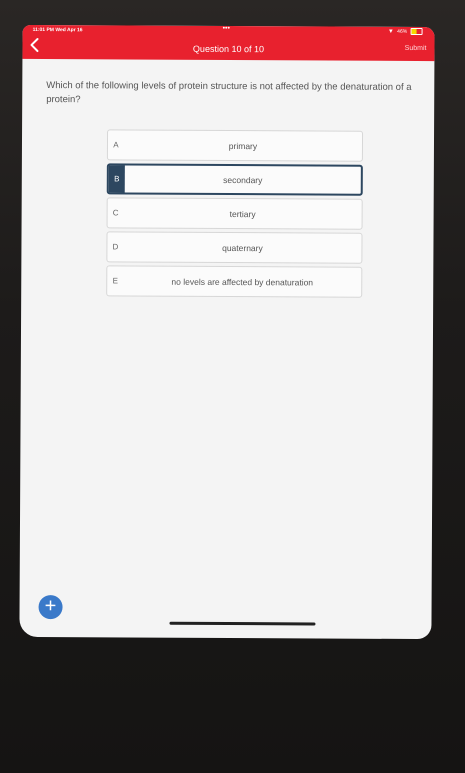 This screenshot has width=465, height=773. I want to click on multitask-dots: •••, so click(226, 28).